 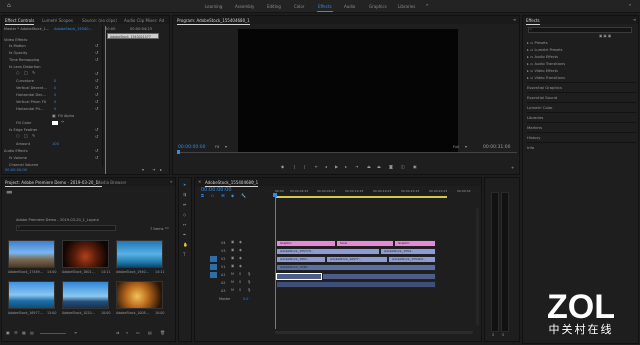 What do you see at coordinates (217, 147) in the screenshot?
I see `zoom-select: Fit` at bounding box center [217, 147].